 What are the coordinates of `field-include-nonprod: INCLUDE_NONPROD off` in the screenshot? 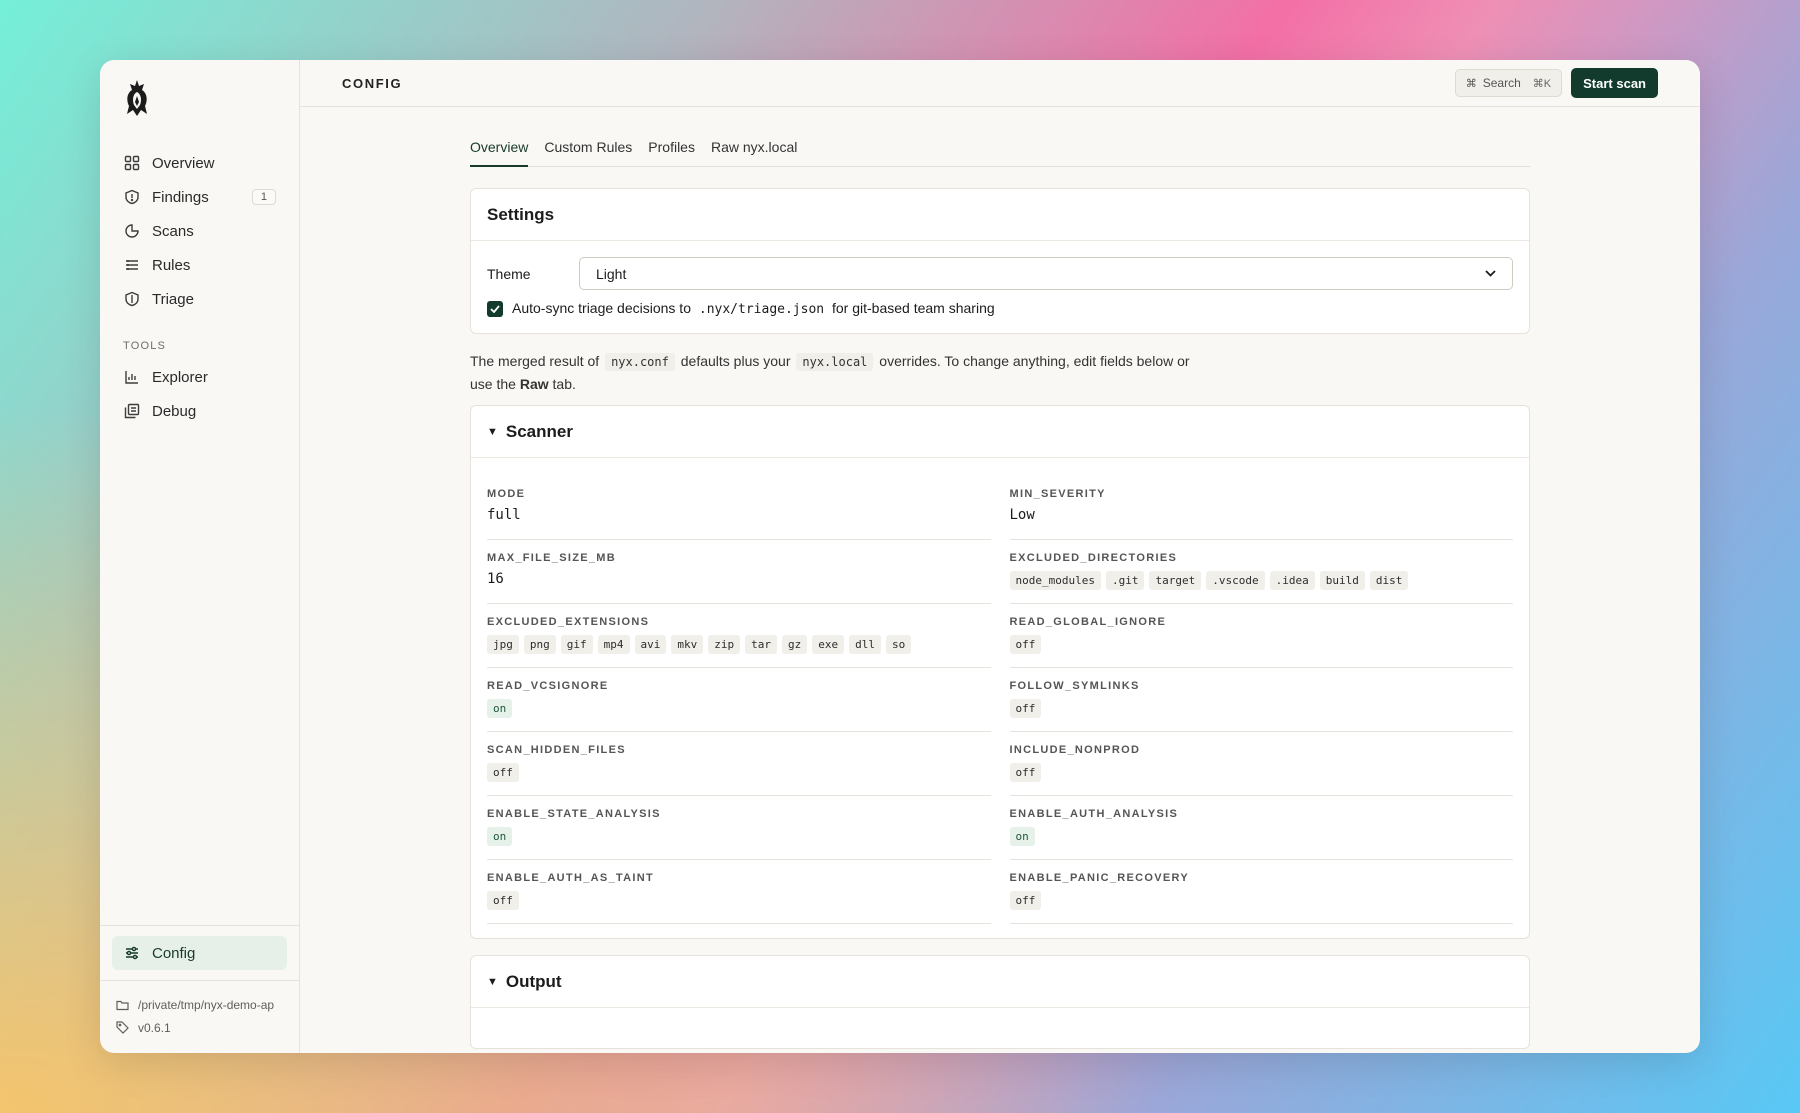 It's located at (1261, 764).